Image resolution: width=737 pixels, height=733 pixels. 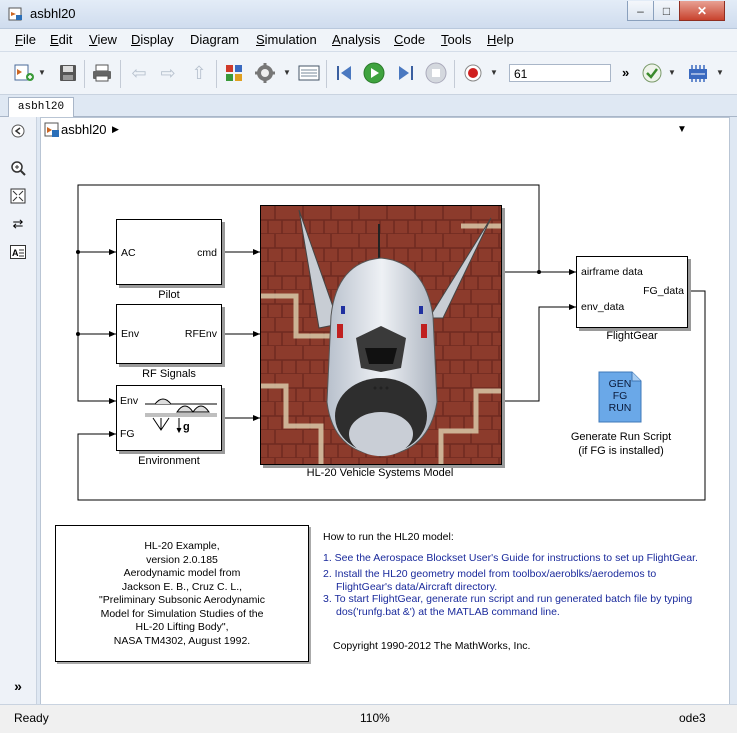 I want to click on run-script-label: Generate Run Script (if FG is installed), so click(x=621, y=444).